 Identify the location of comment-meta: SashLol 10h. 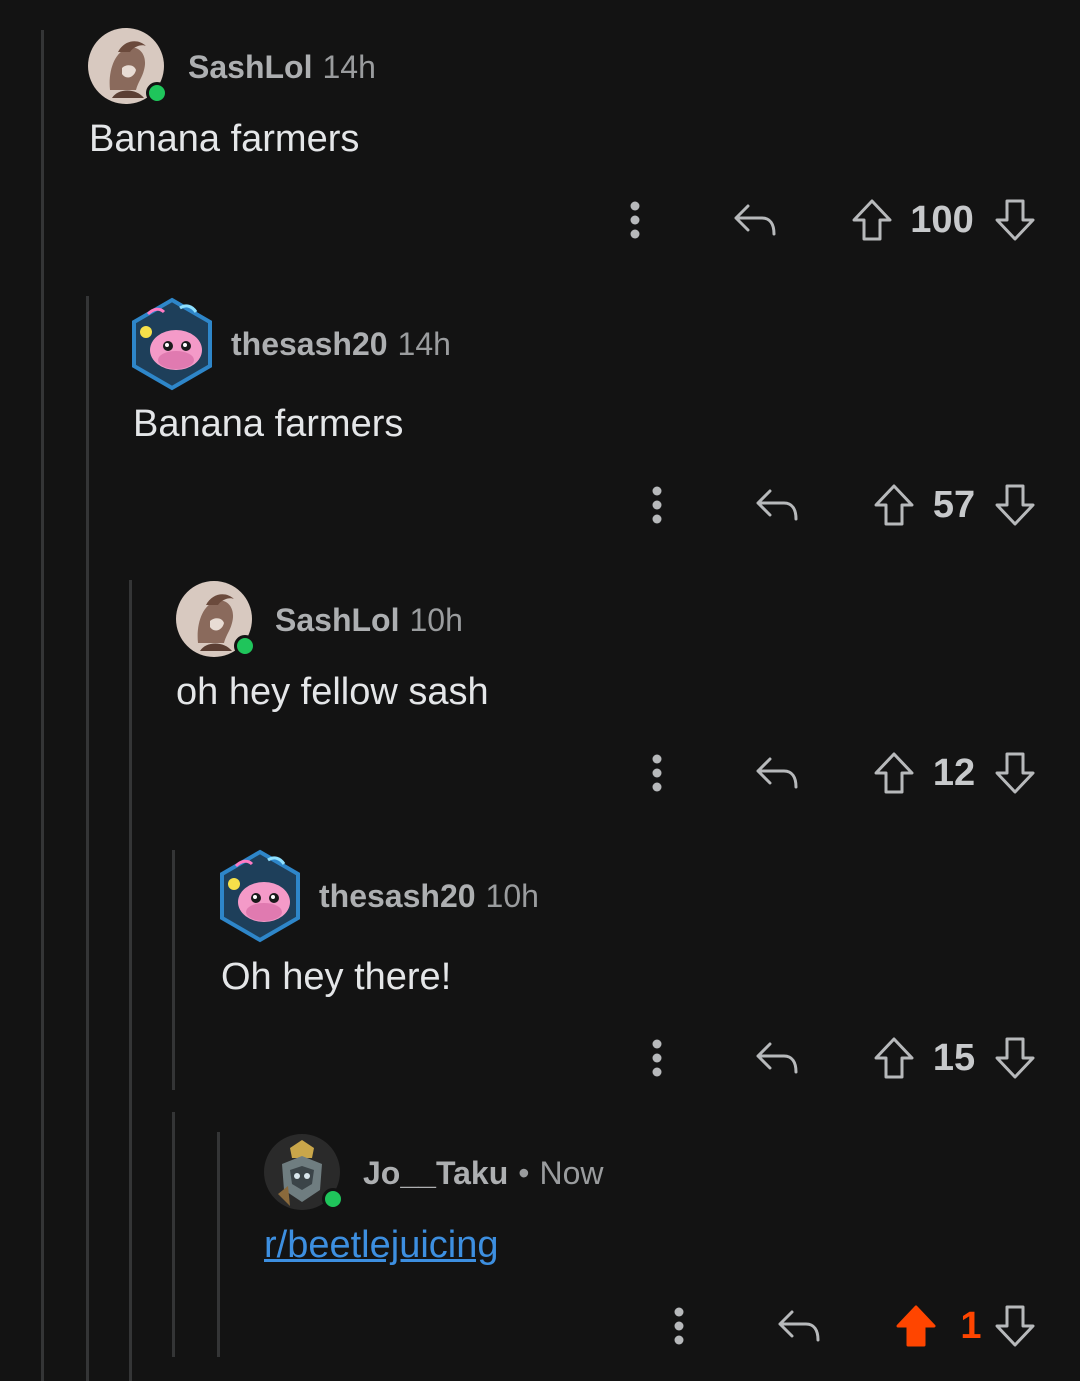
(369, 620).